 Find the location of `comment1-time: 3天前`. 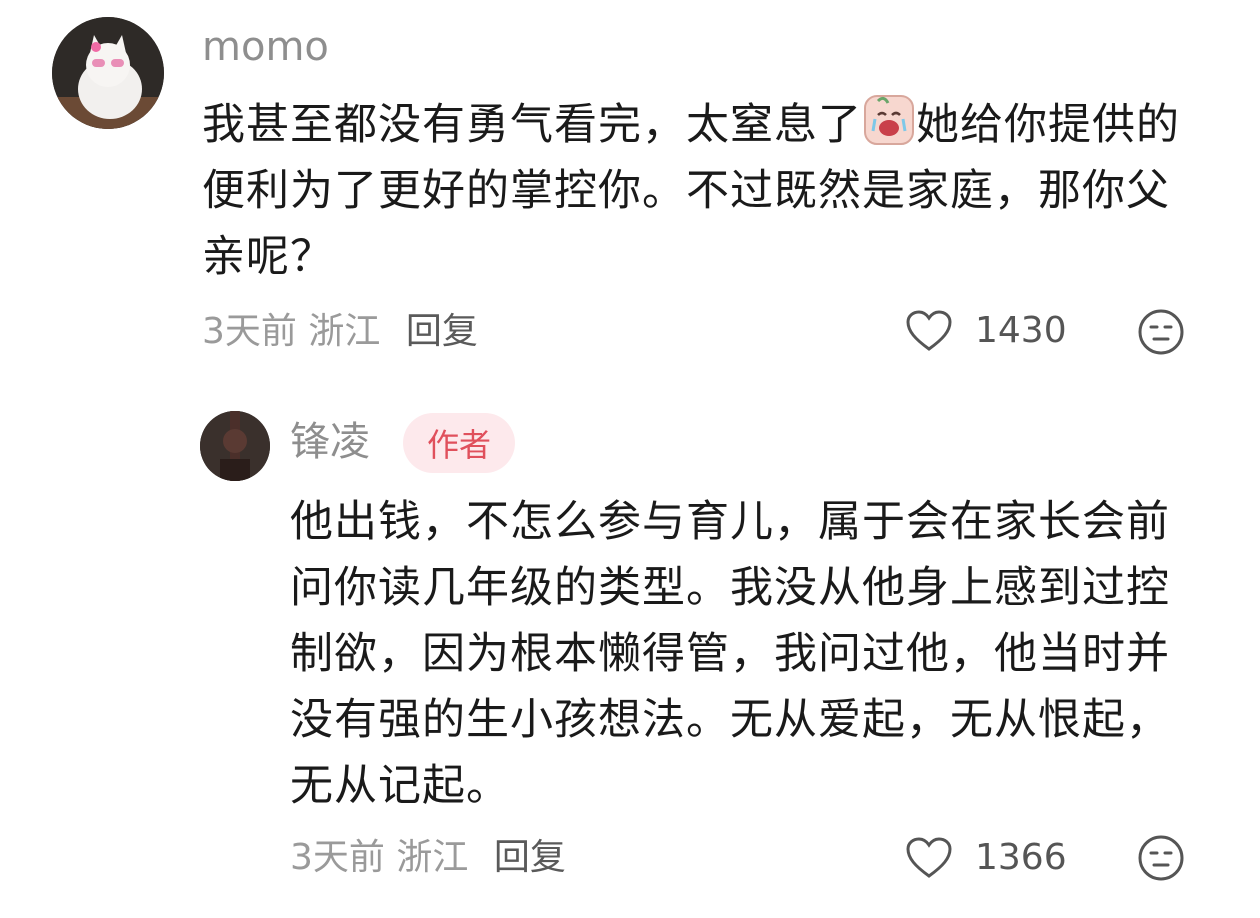

comment1-time: 3天前 is located at coordinates (249, 331).